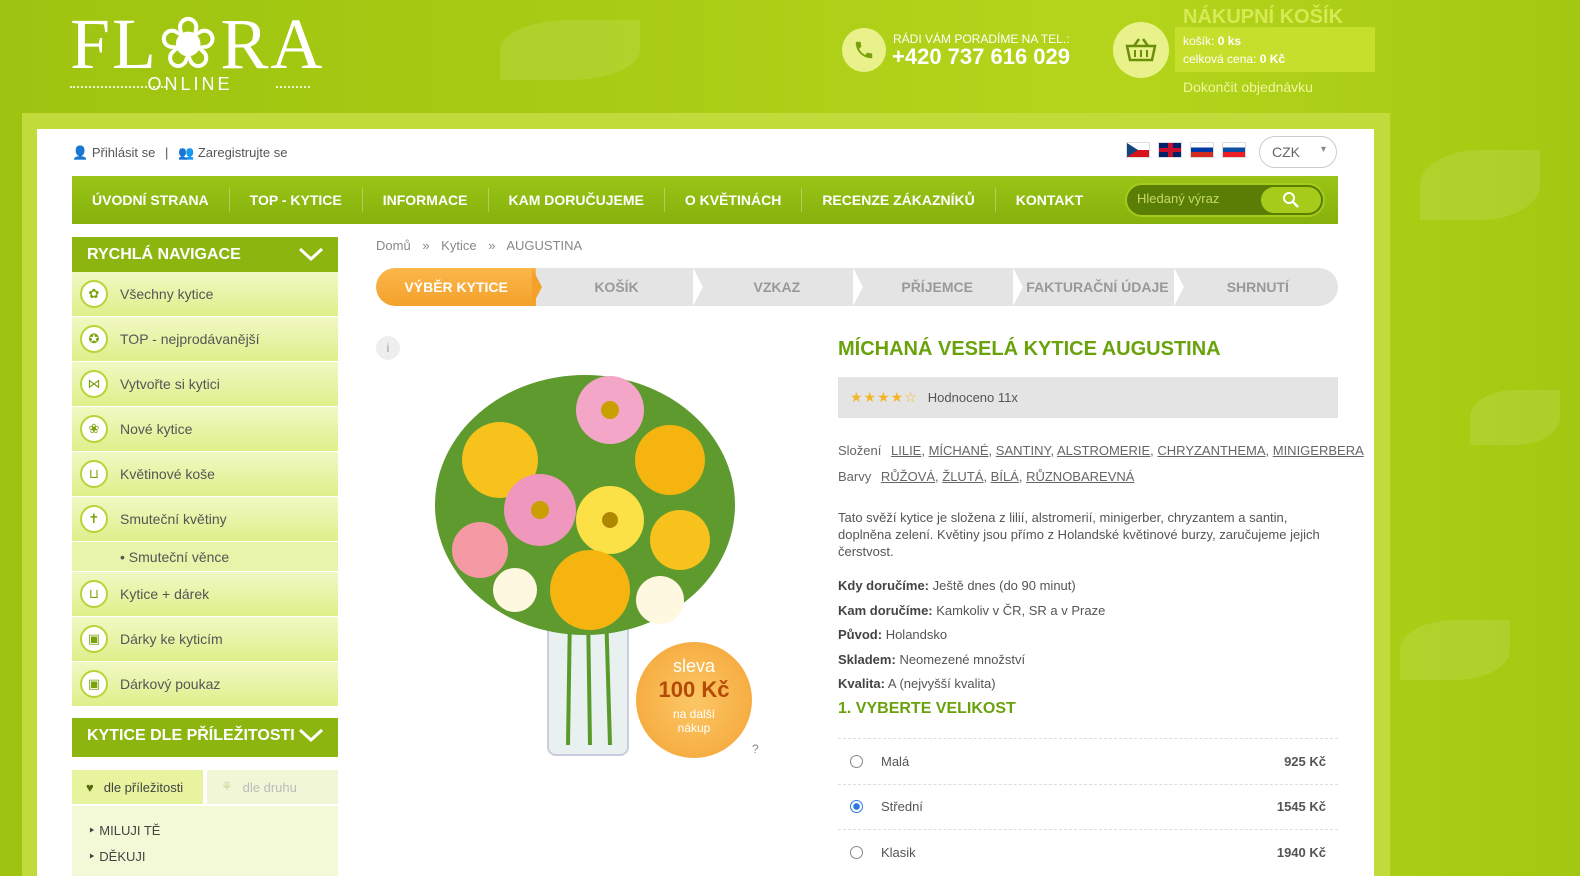 Image resolution: width=1580 pixels, height=876 pixels. I want to click on breadcrumb-category: Kytice, so click(458, 245).